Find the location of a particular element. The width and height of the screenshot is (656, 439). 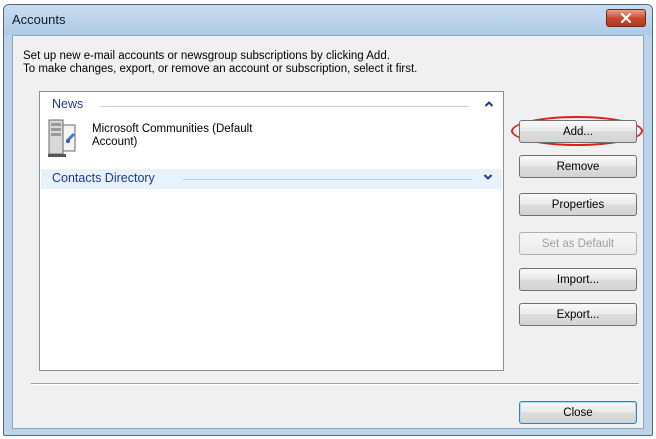

list-item: Microsoft Communities (Default Account) is located at coordinates (196, 138).